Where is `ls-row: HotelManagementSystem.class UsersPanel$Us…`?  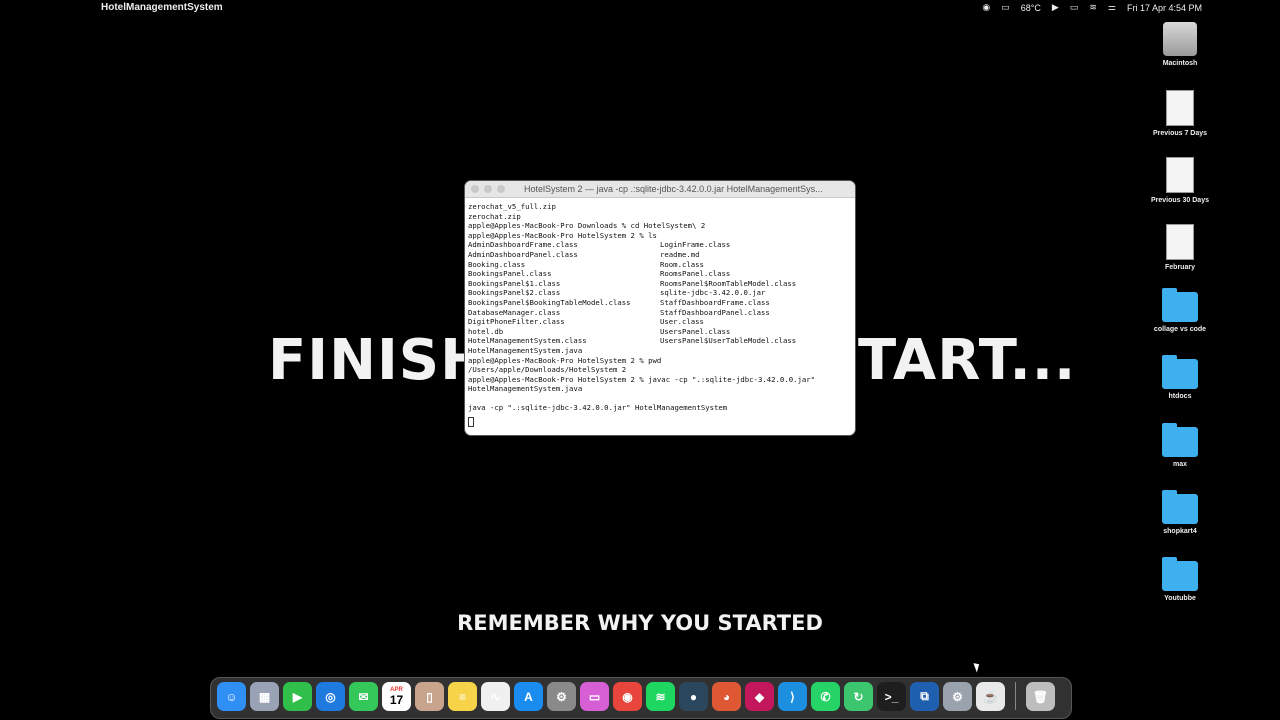
ls-row: HotelManagementSystem.class UsersPanel$Us… is located at coordinates (660, 341).